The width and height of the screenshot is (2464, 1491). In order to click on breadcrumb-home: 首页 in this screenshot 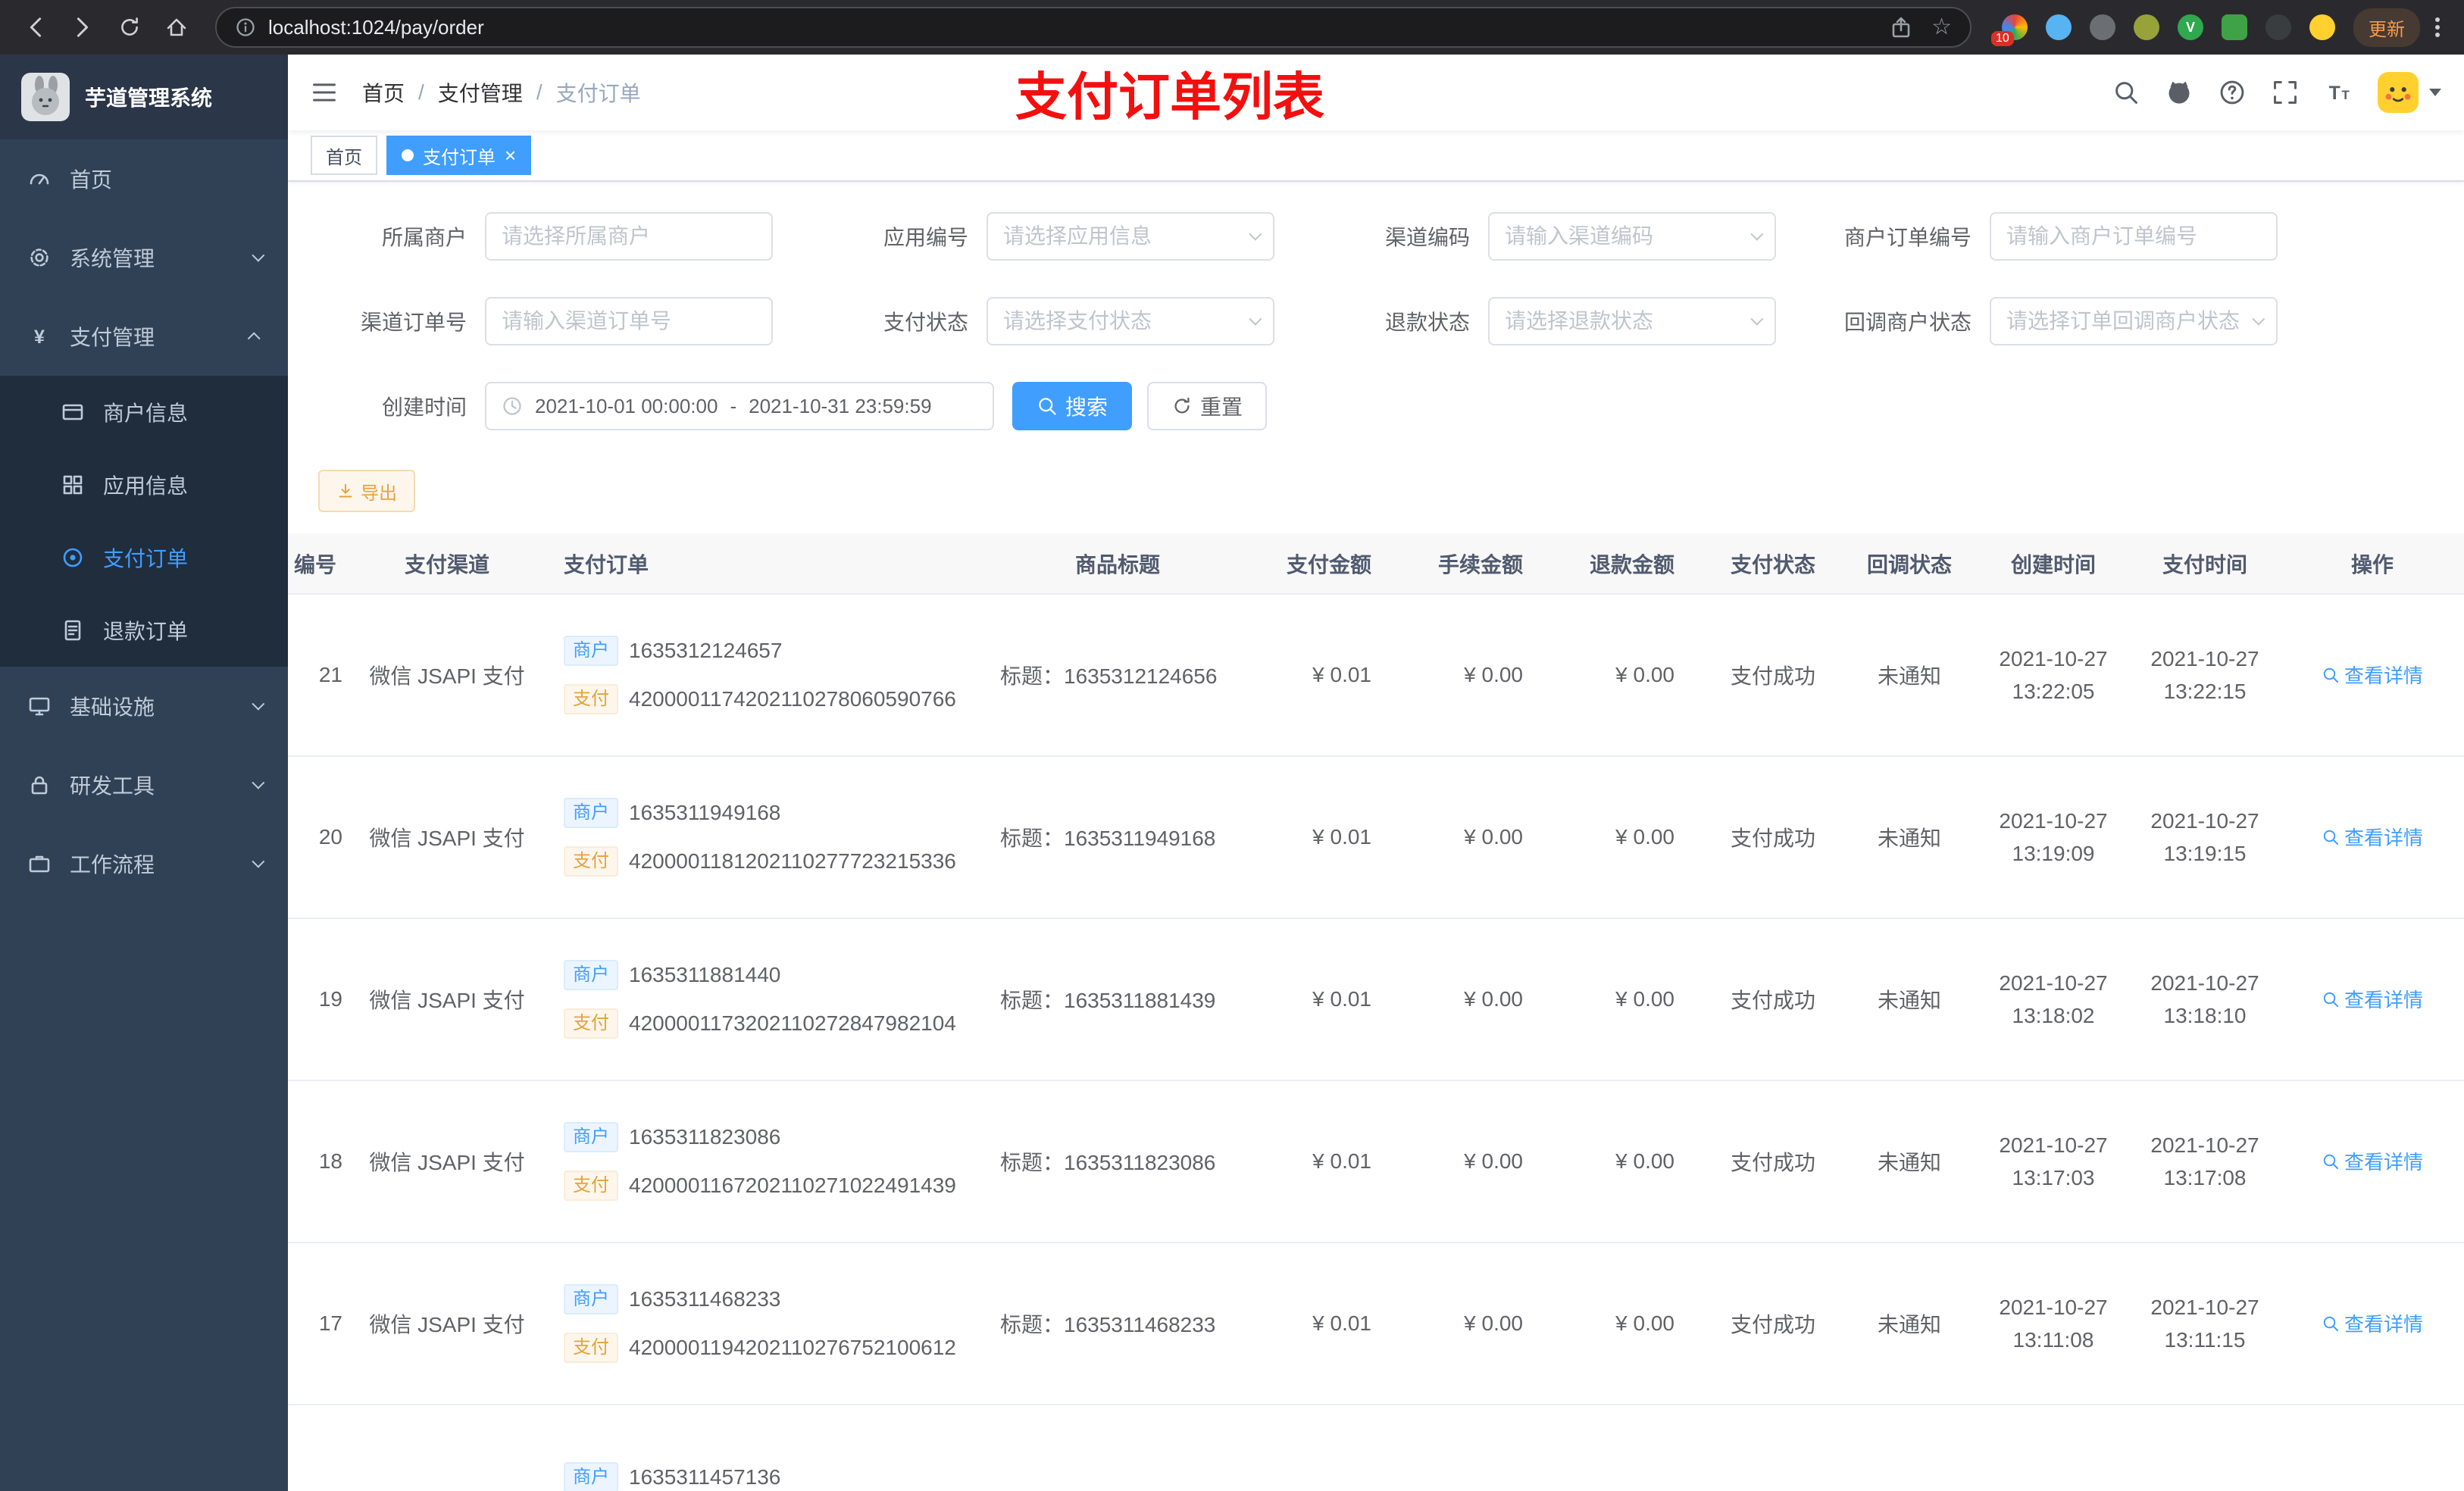, I will do `click(383, 92)`.